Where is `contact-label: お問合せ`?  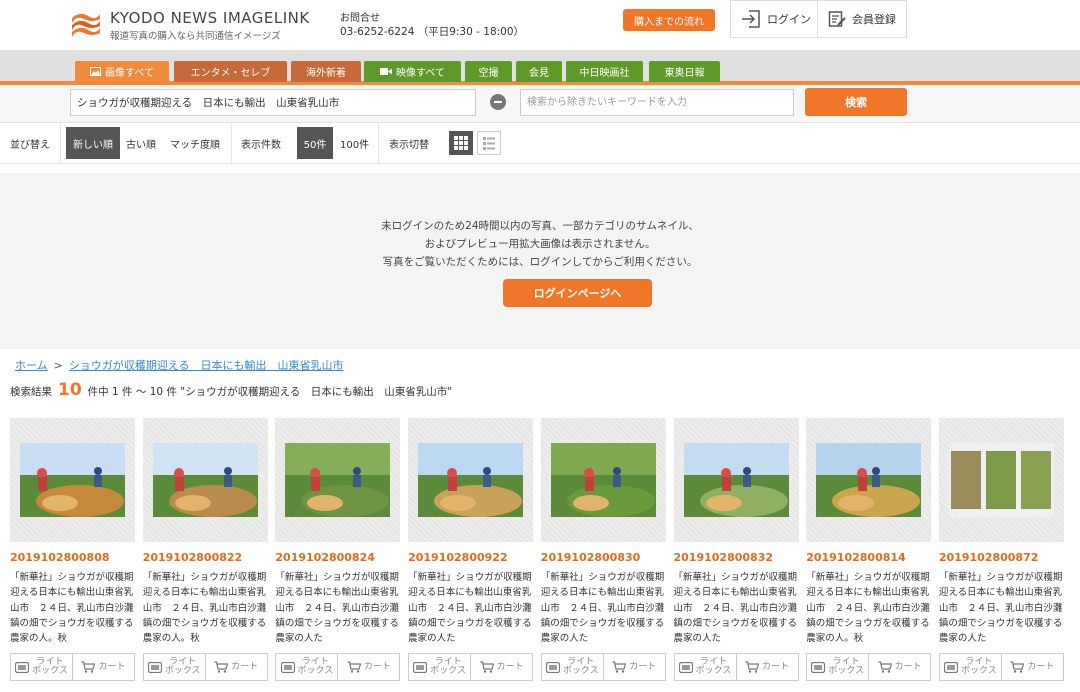
contact-label: お問合せ is located at coordinates (360, 18).